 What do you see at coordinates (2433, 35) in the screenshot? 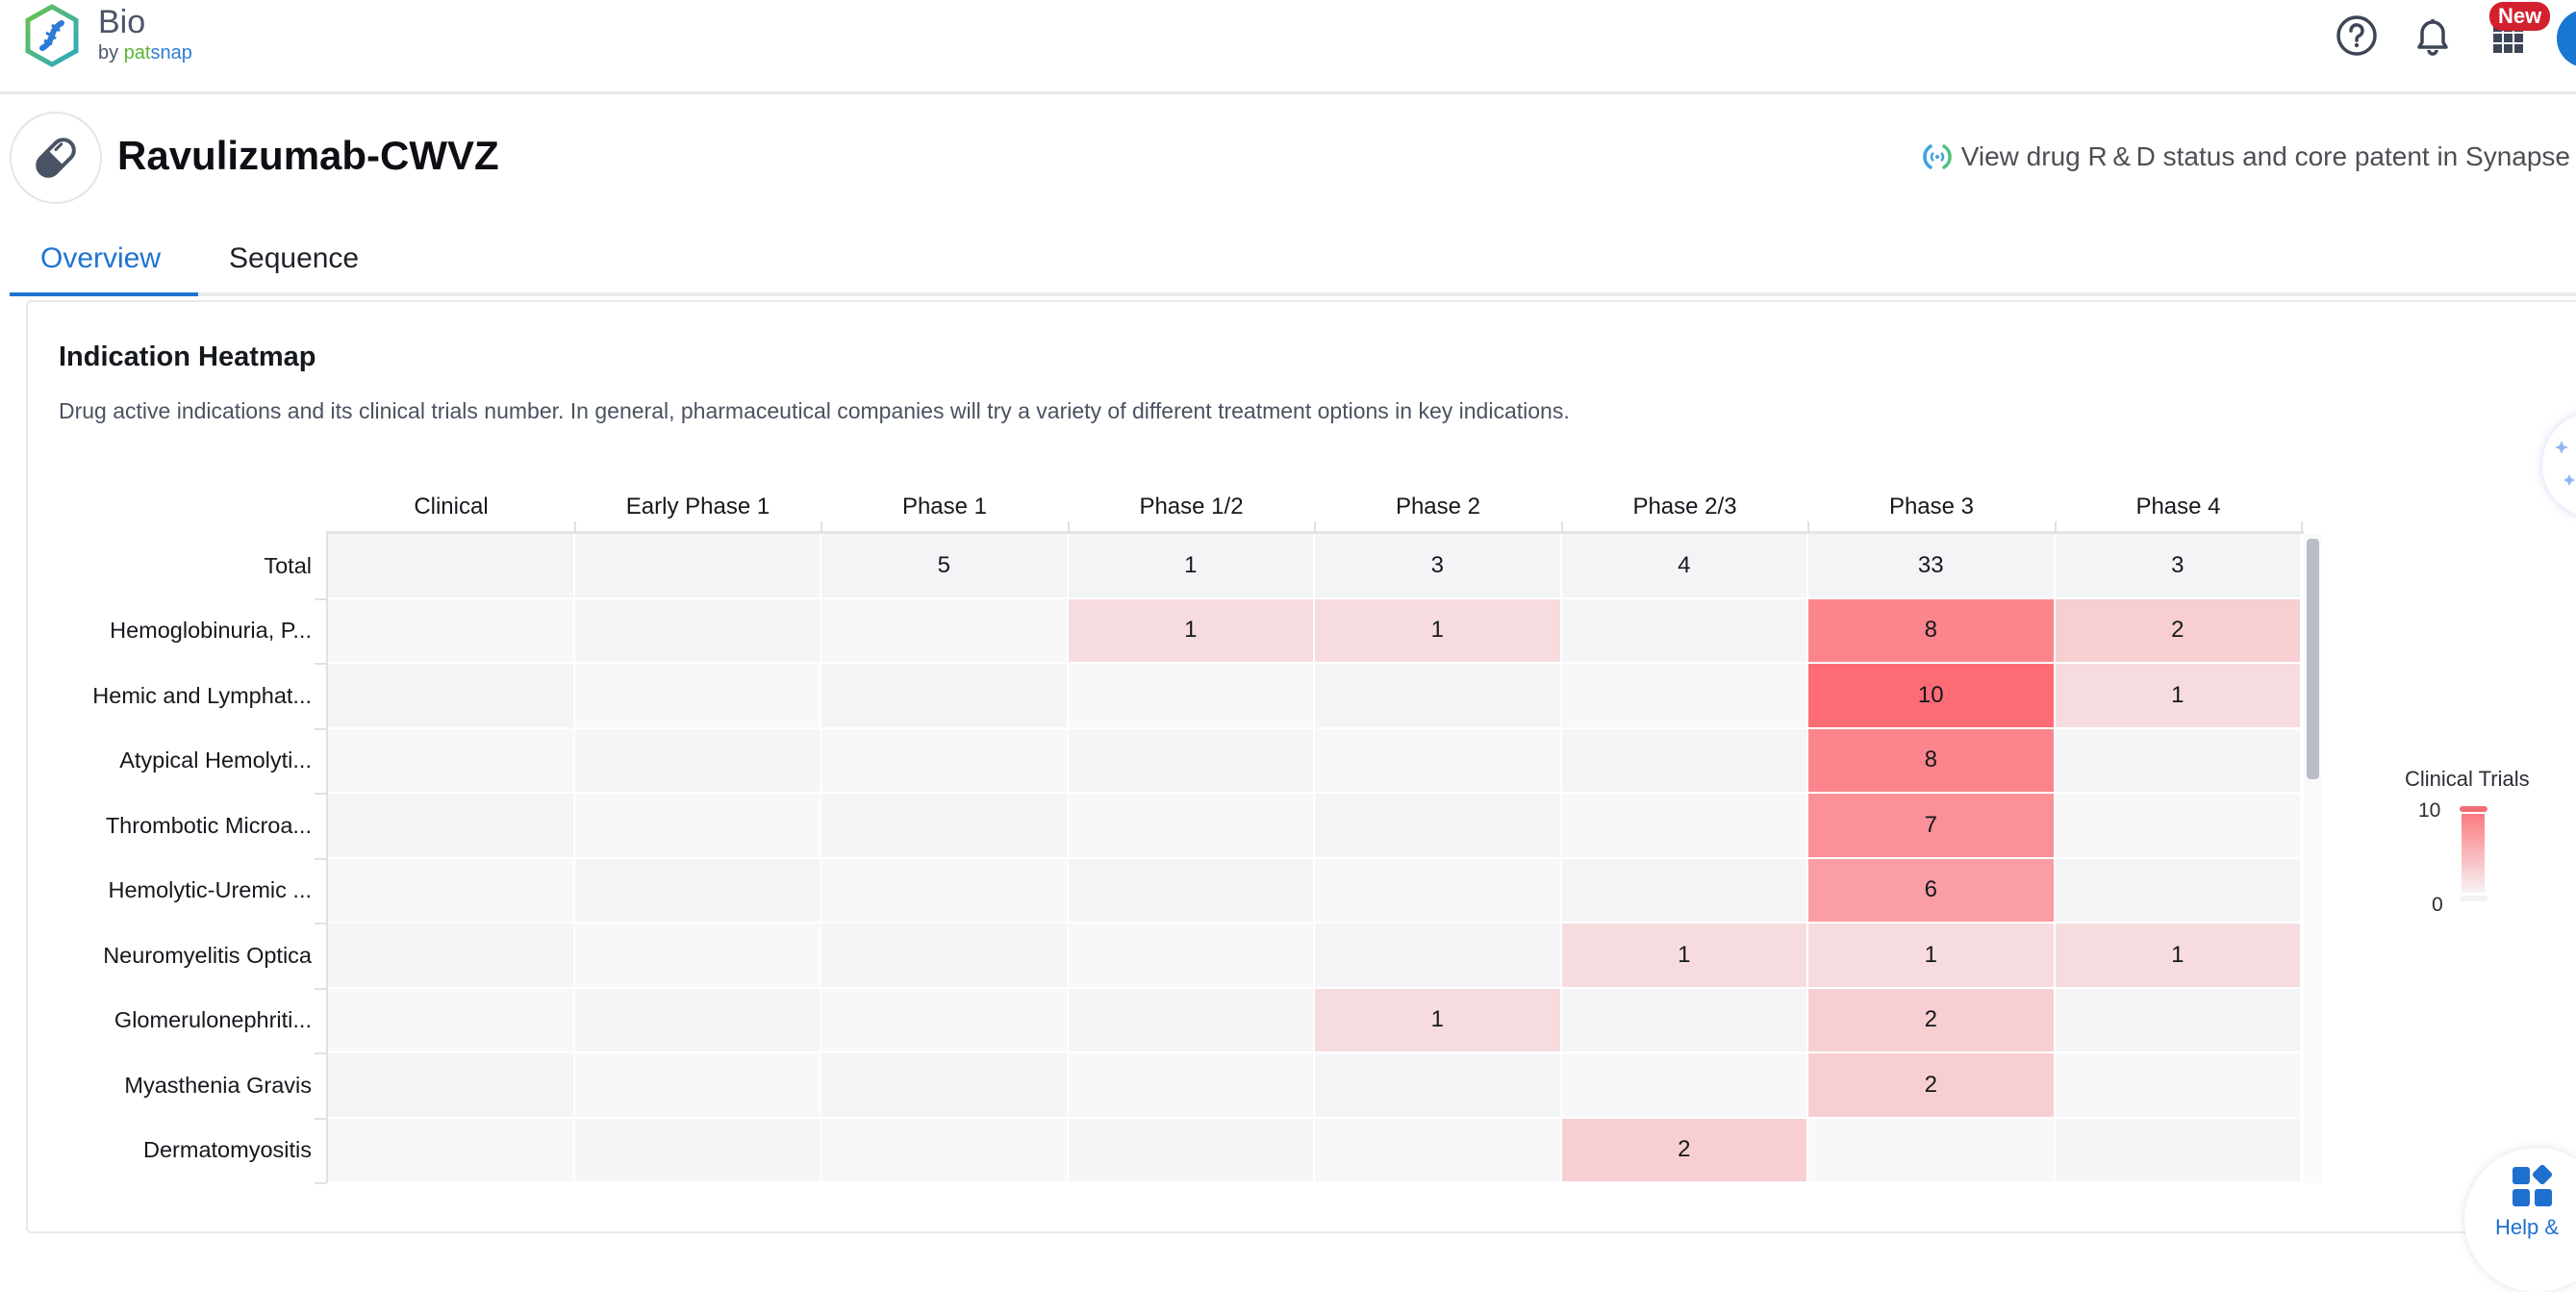
I see `bell-icon` at bounding box center [2433, 35].